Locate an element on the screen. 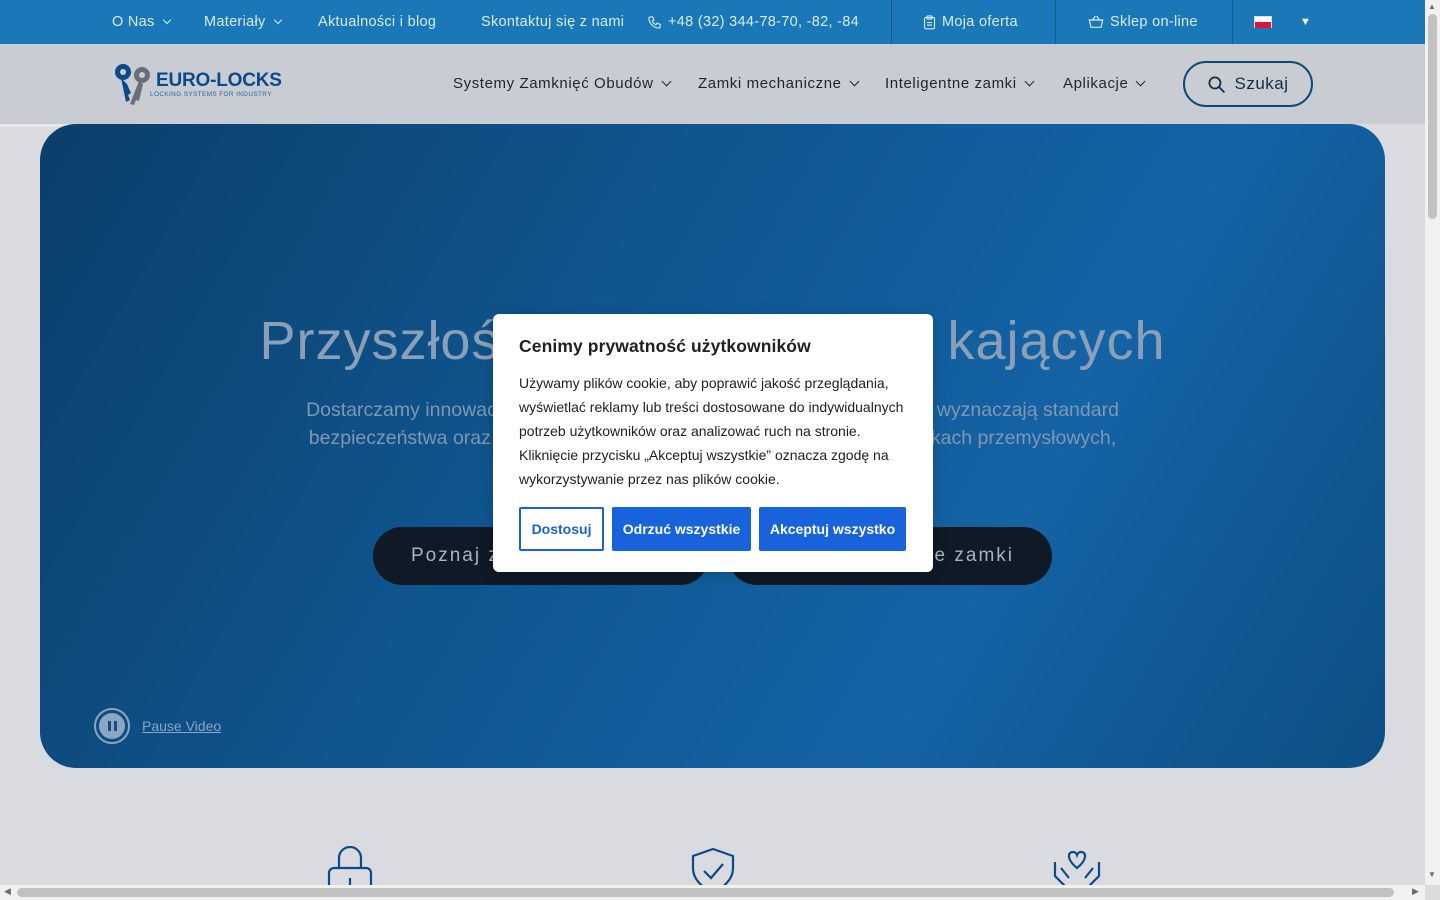  cookie-dialog-title: Cenimy prywatność użytkowników is located at coordinates (665, 346).